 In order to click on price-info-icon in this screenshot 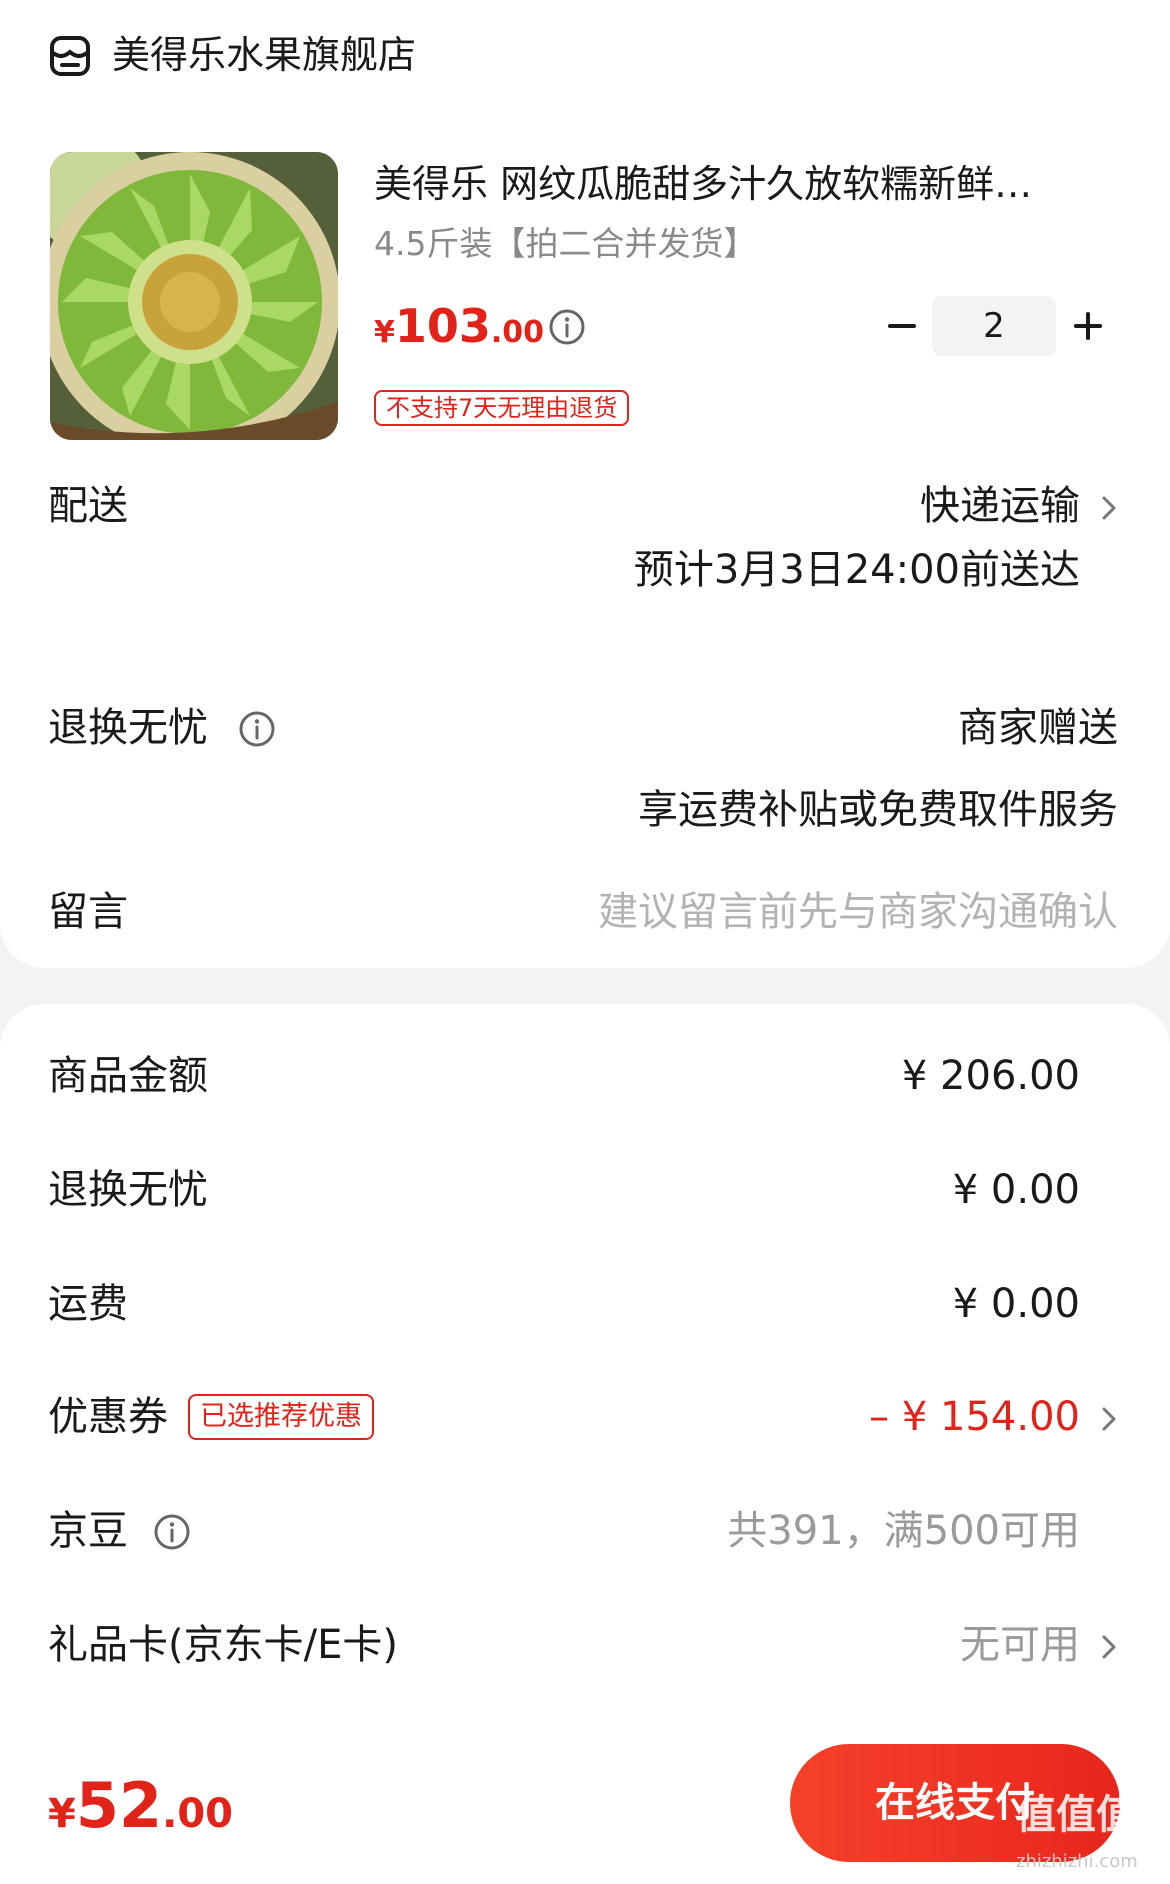, I will do `click(567, 327)`.